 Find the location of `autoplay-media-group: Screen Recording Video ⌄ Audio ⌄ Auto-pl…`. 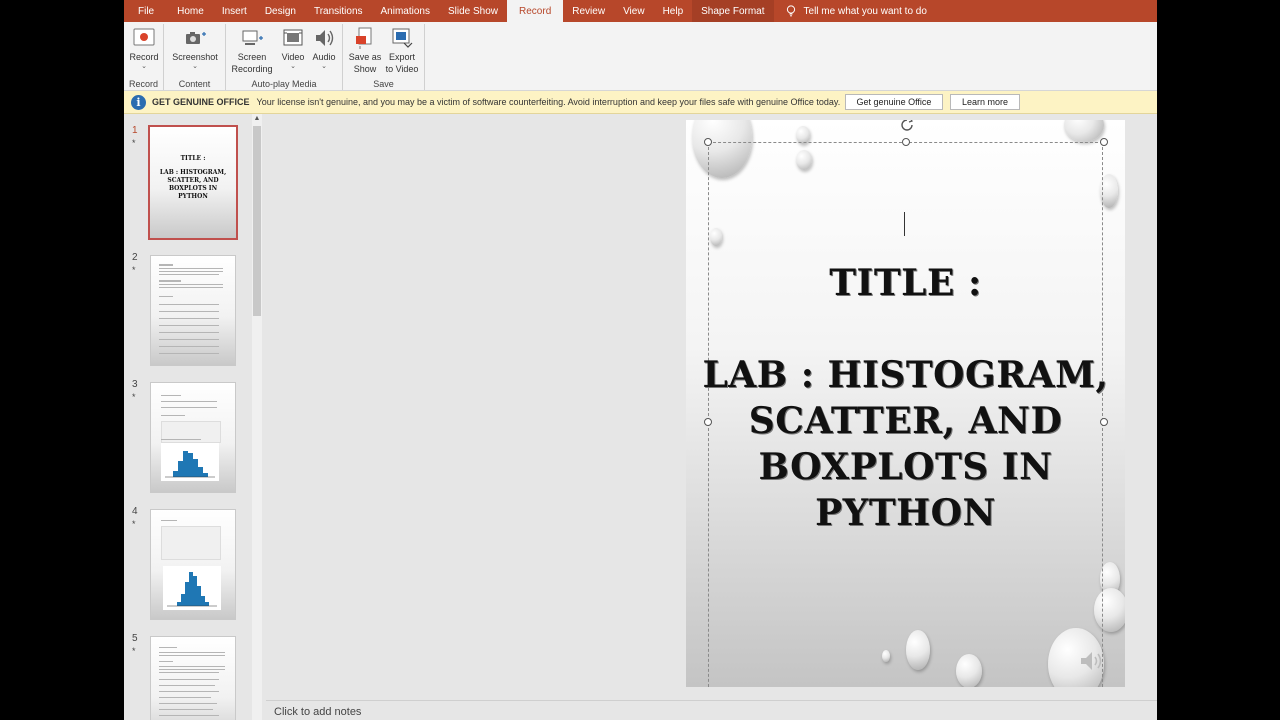

autoplay-media-group: Screen Recording Video ⌄ Audio ⌄ Auto-pl… is located at coordinates (284, 57).